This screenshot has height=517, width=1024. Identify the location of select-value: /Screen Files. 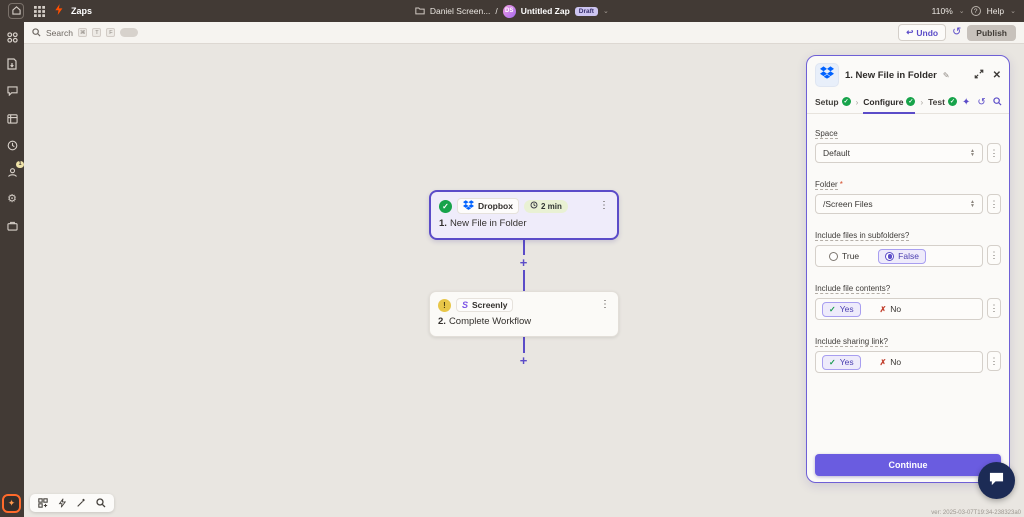
(848, 204).